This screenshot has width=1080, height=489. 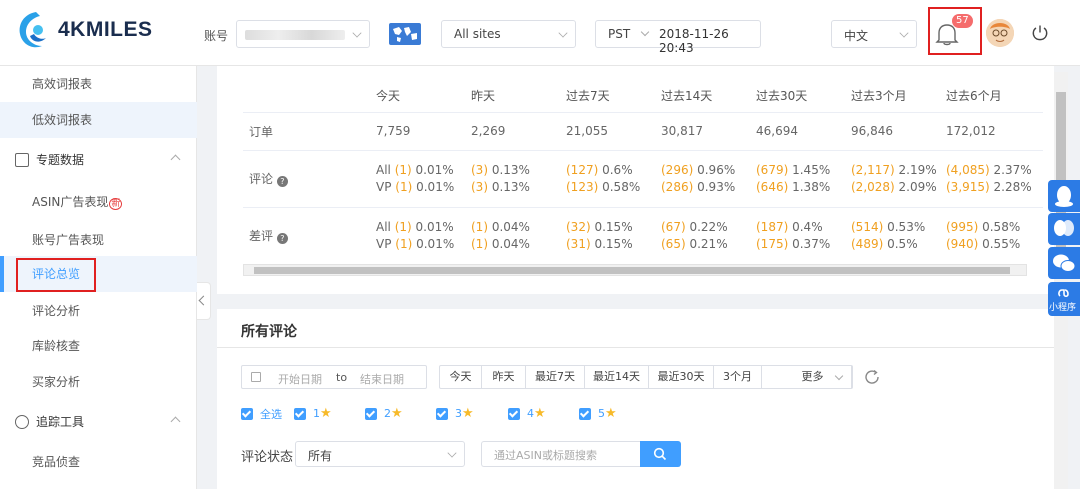 What do you see at coordinates (98, 462) in the screenshot?
I see `sidebar-item-competitor-scout: 竞品侦查` at bounding box center [98, 462].